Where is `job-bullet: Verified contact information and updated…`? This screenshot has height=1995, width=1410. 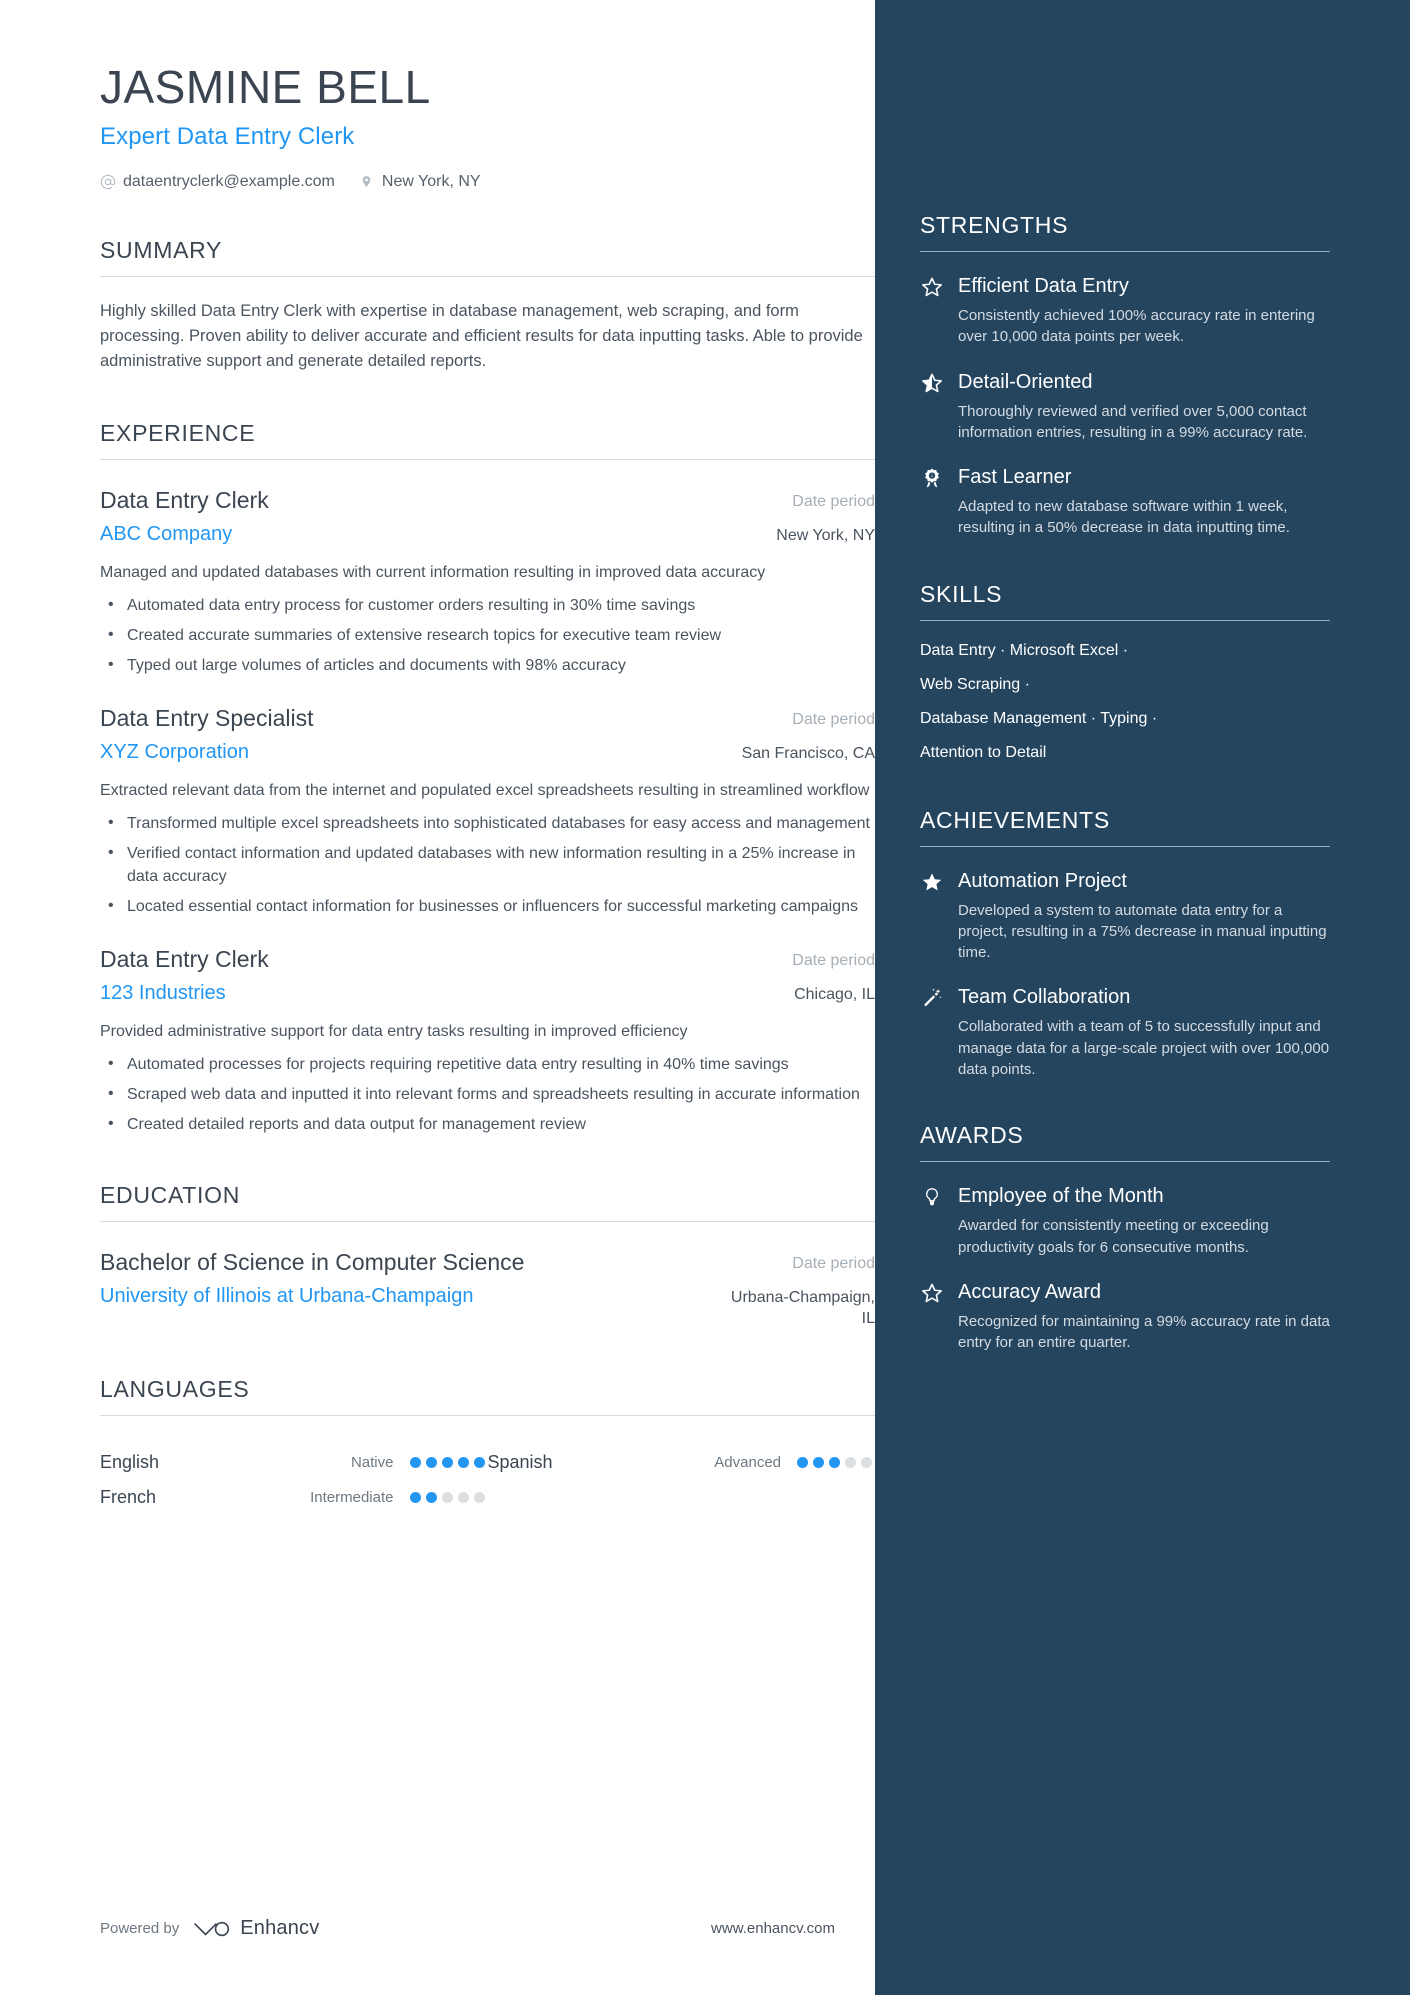
job-bullet: Verified contact information and updated… is located at coordinates (487, 864).